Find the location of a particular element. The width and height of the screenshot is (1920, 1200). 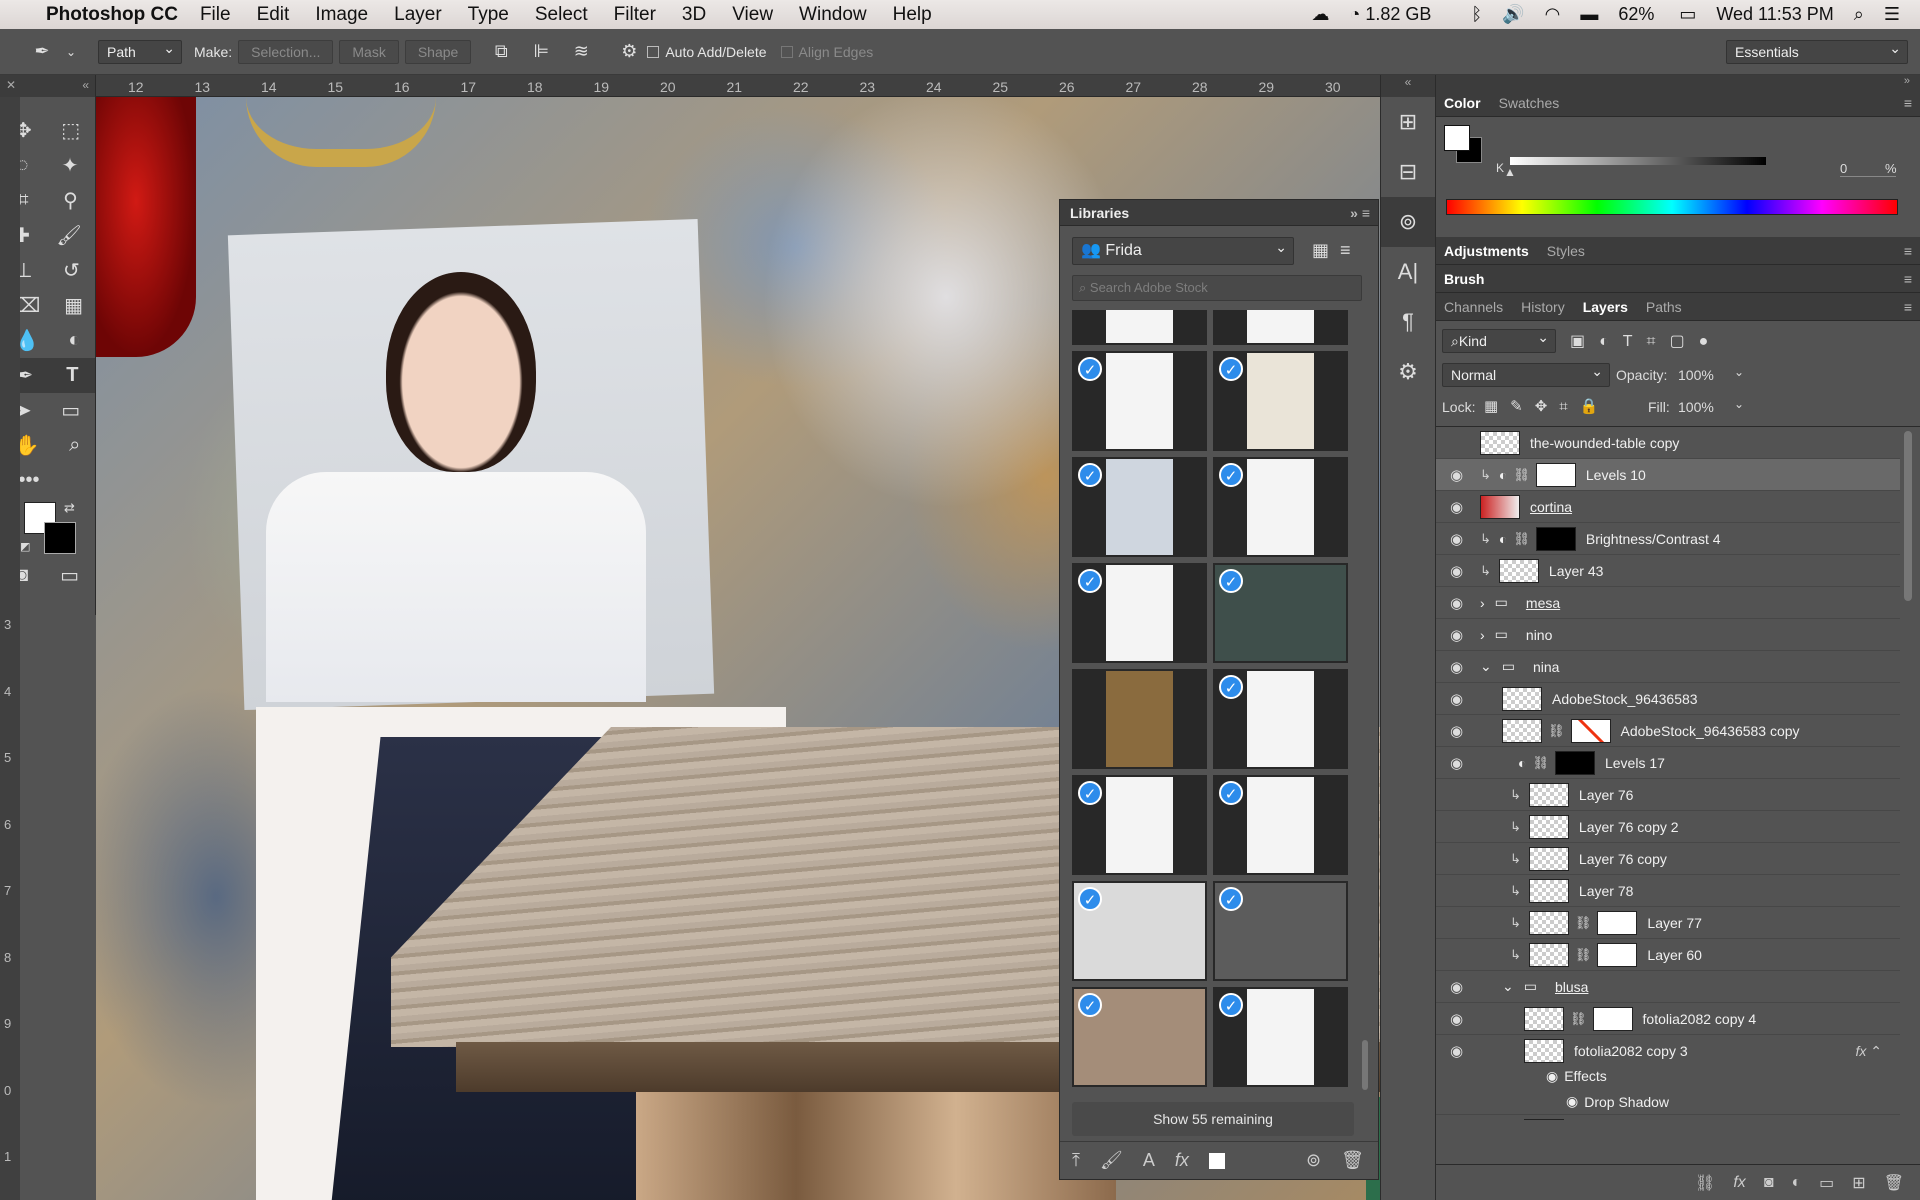

menu-select: Select is located at coordinates (561, 15).